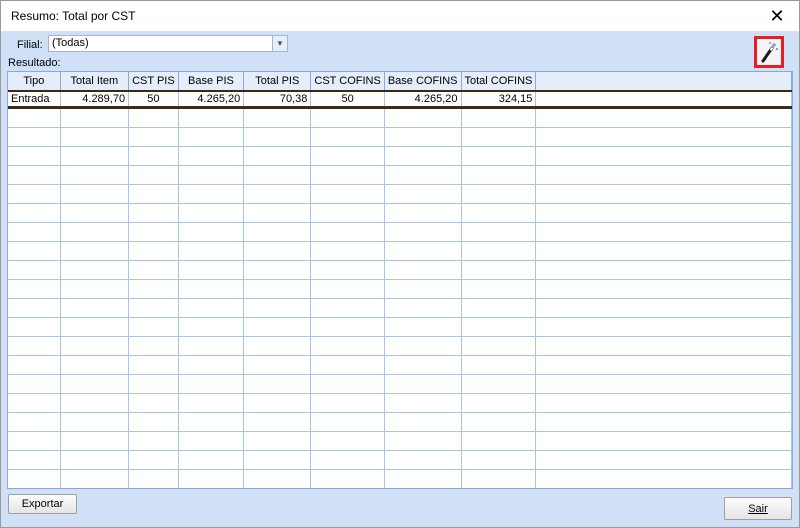  What do you see at coordinates (347, 99) in the screenshot?
I see `cell-cst-cofins: 50` at bounding box center [347, 99].